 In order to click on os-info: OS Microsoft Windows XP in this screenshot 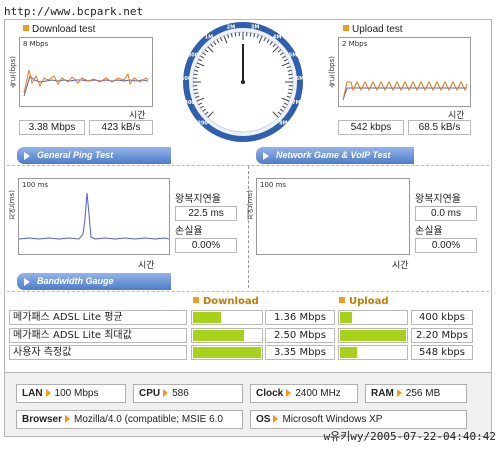, I will do `click(358, 419)`.